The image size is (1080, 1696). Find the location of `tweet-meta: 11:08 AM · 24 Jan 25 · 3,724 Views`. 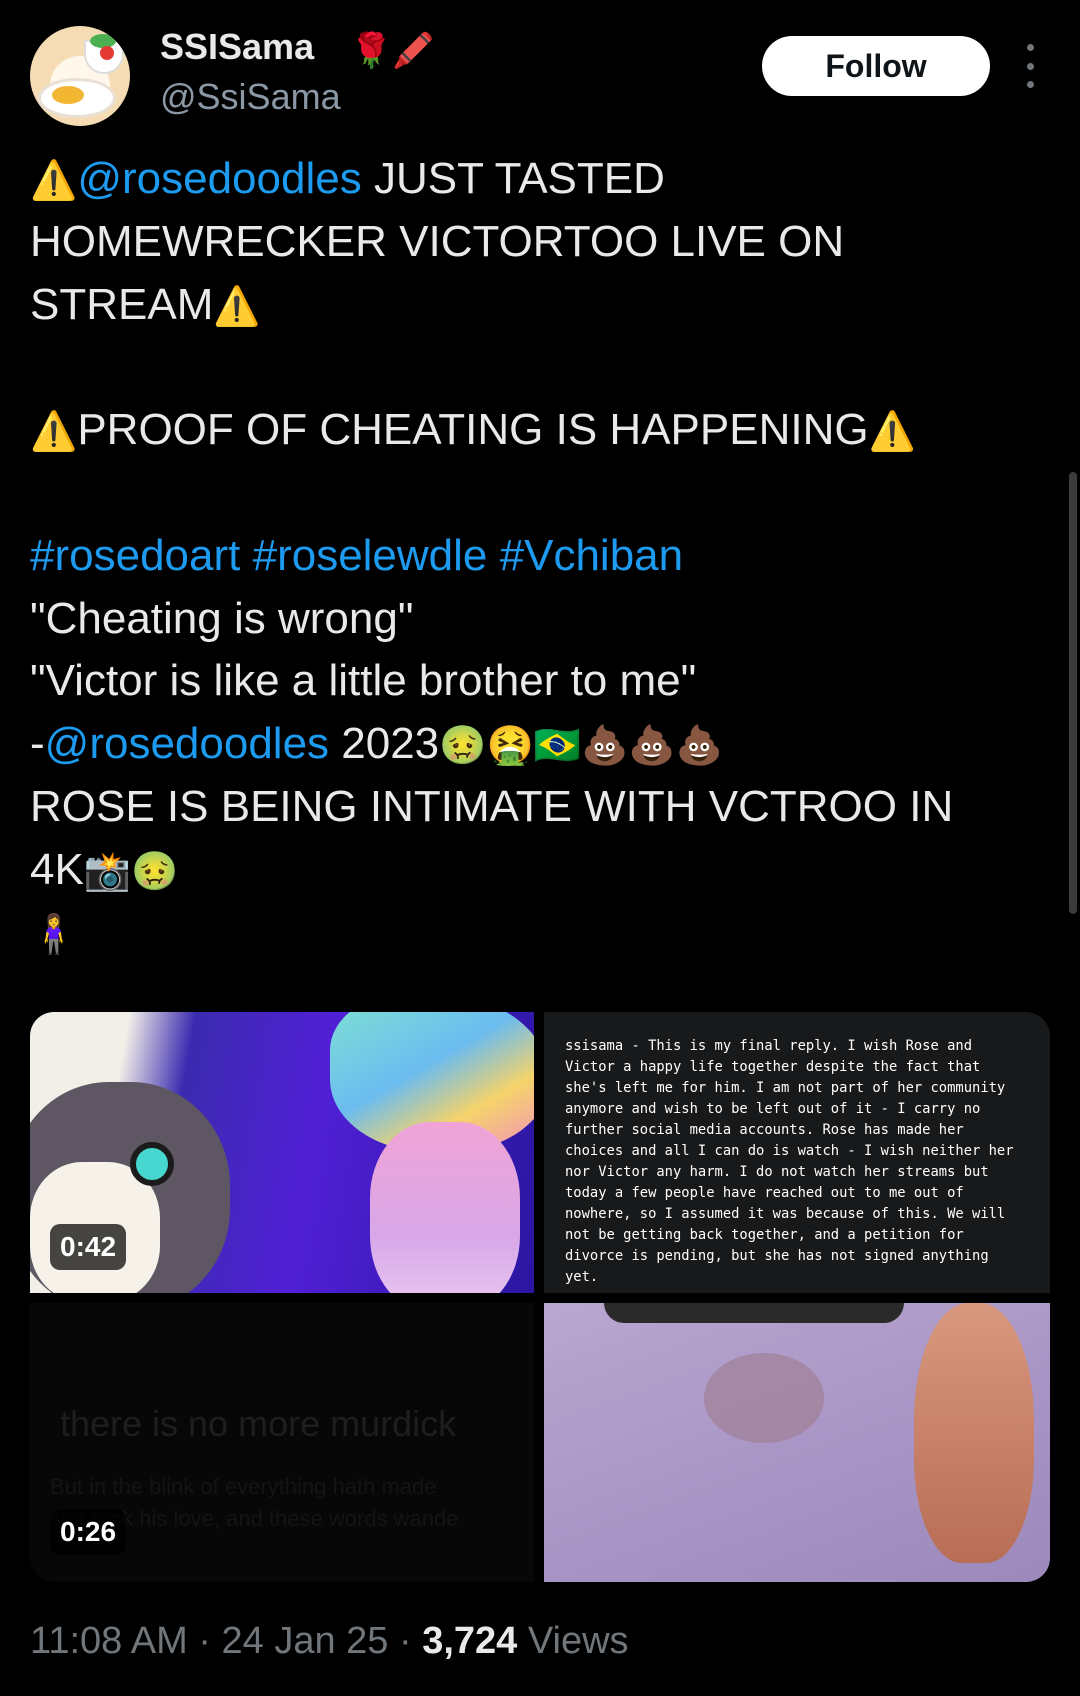

tweet-meta: 11:08 AM · 24 Jan 25 · 3,724 Views is located at coordinates (329, 1641).